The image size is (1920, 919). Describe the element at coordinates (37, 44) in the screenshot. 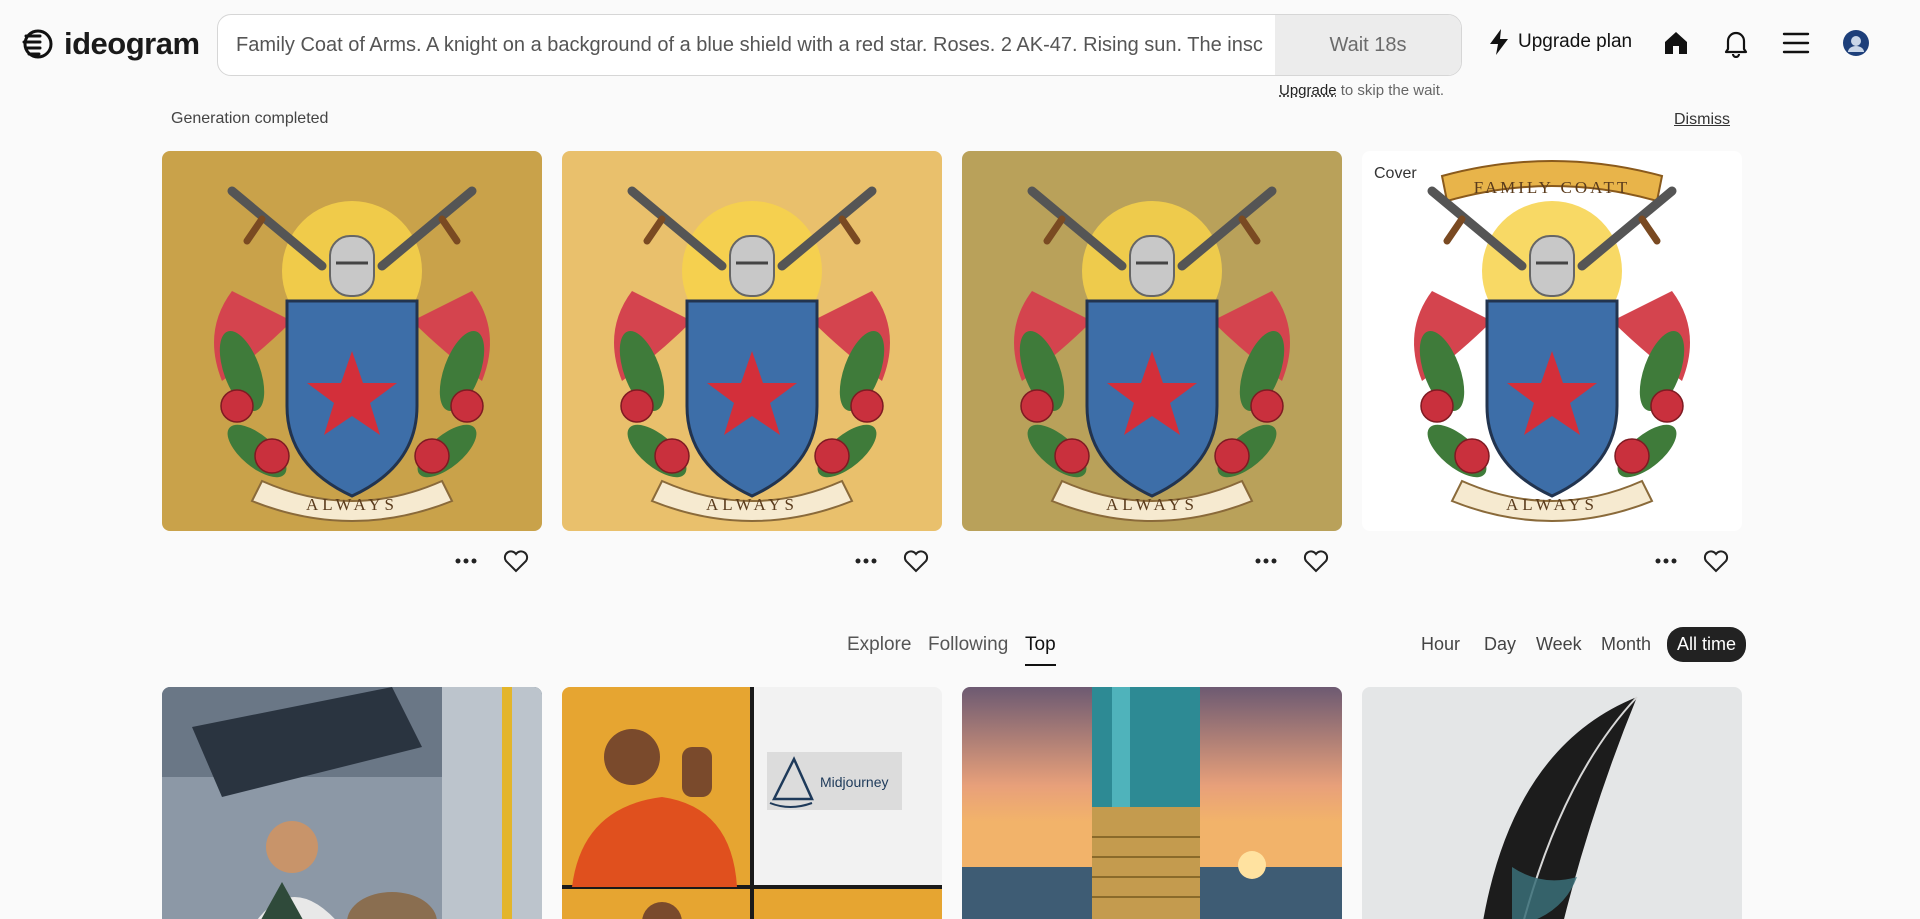

I see `ideogram-logo-icon` at that location.